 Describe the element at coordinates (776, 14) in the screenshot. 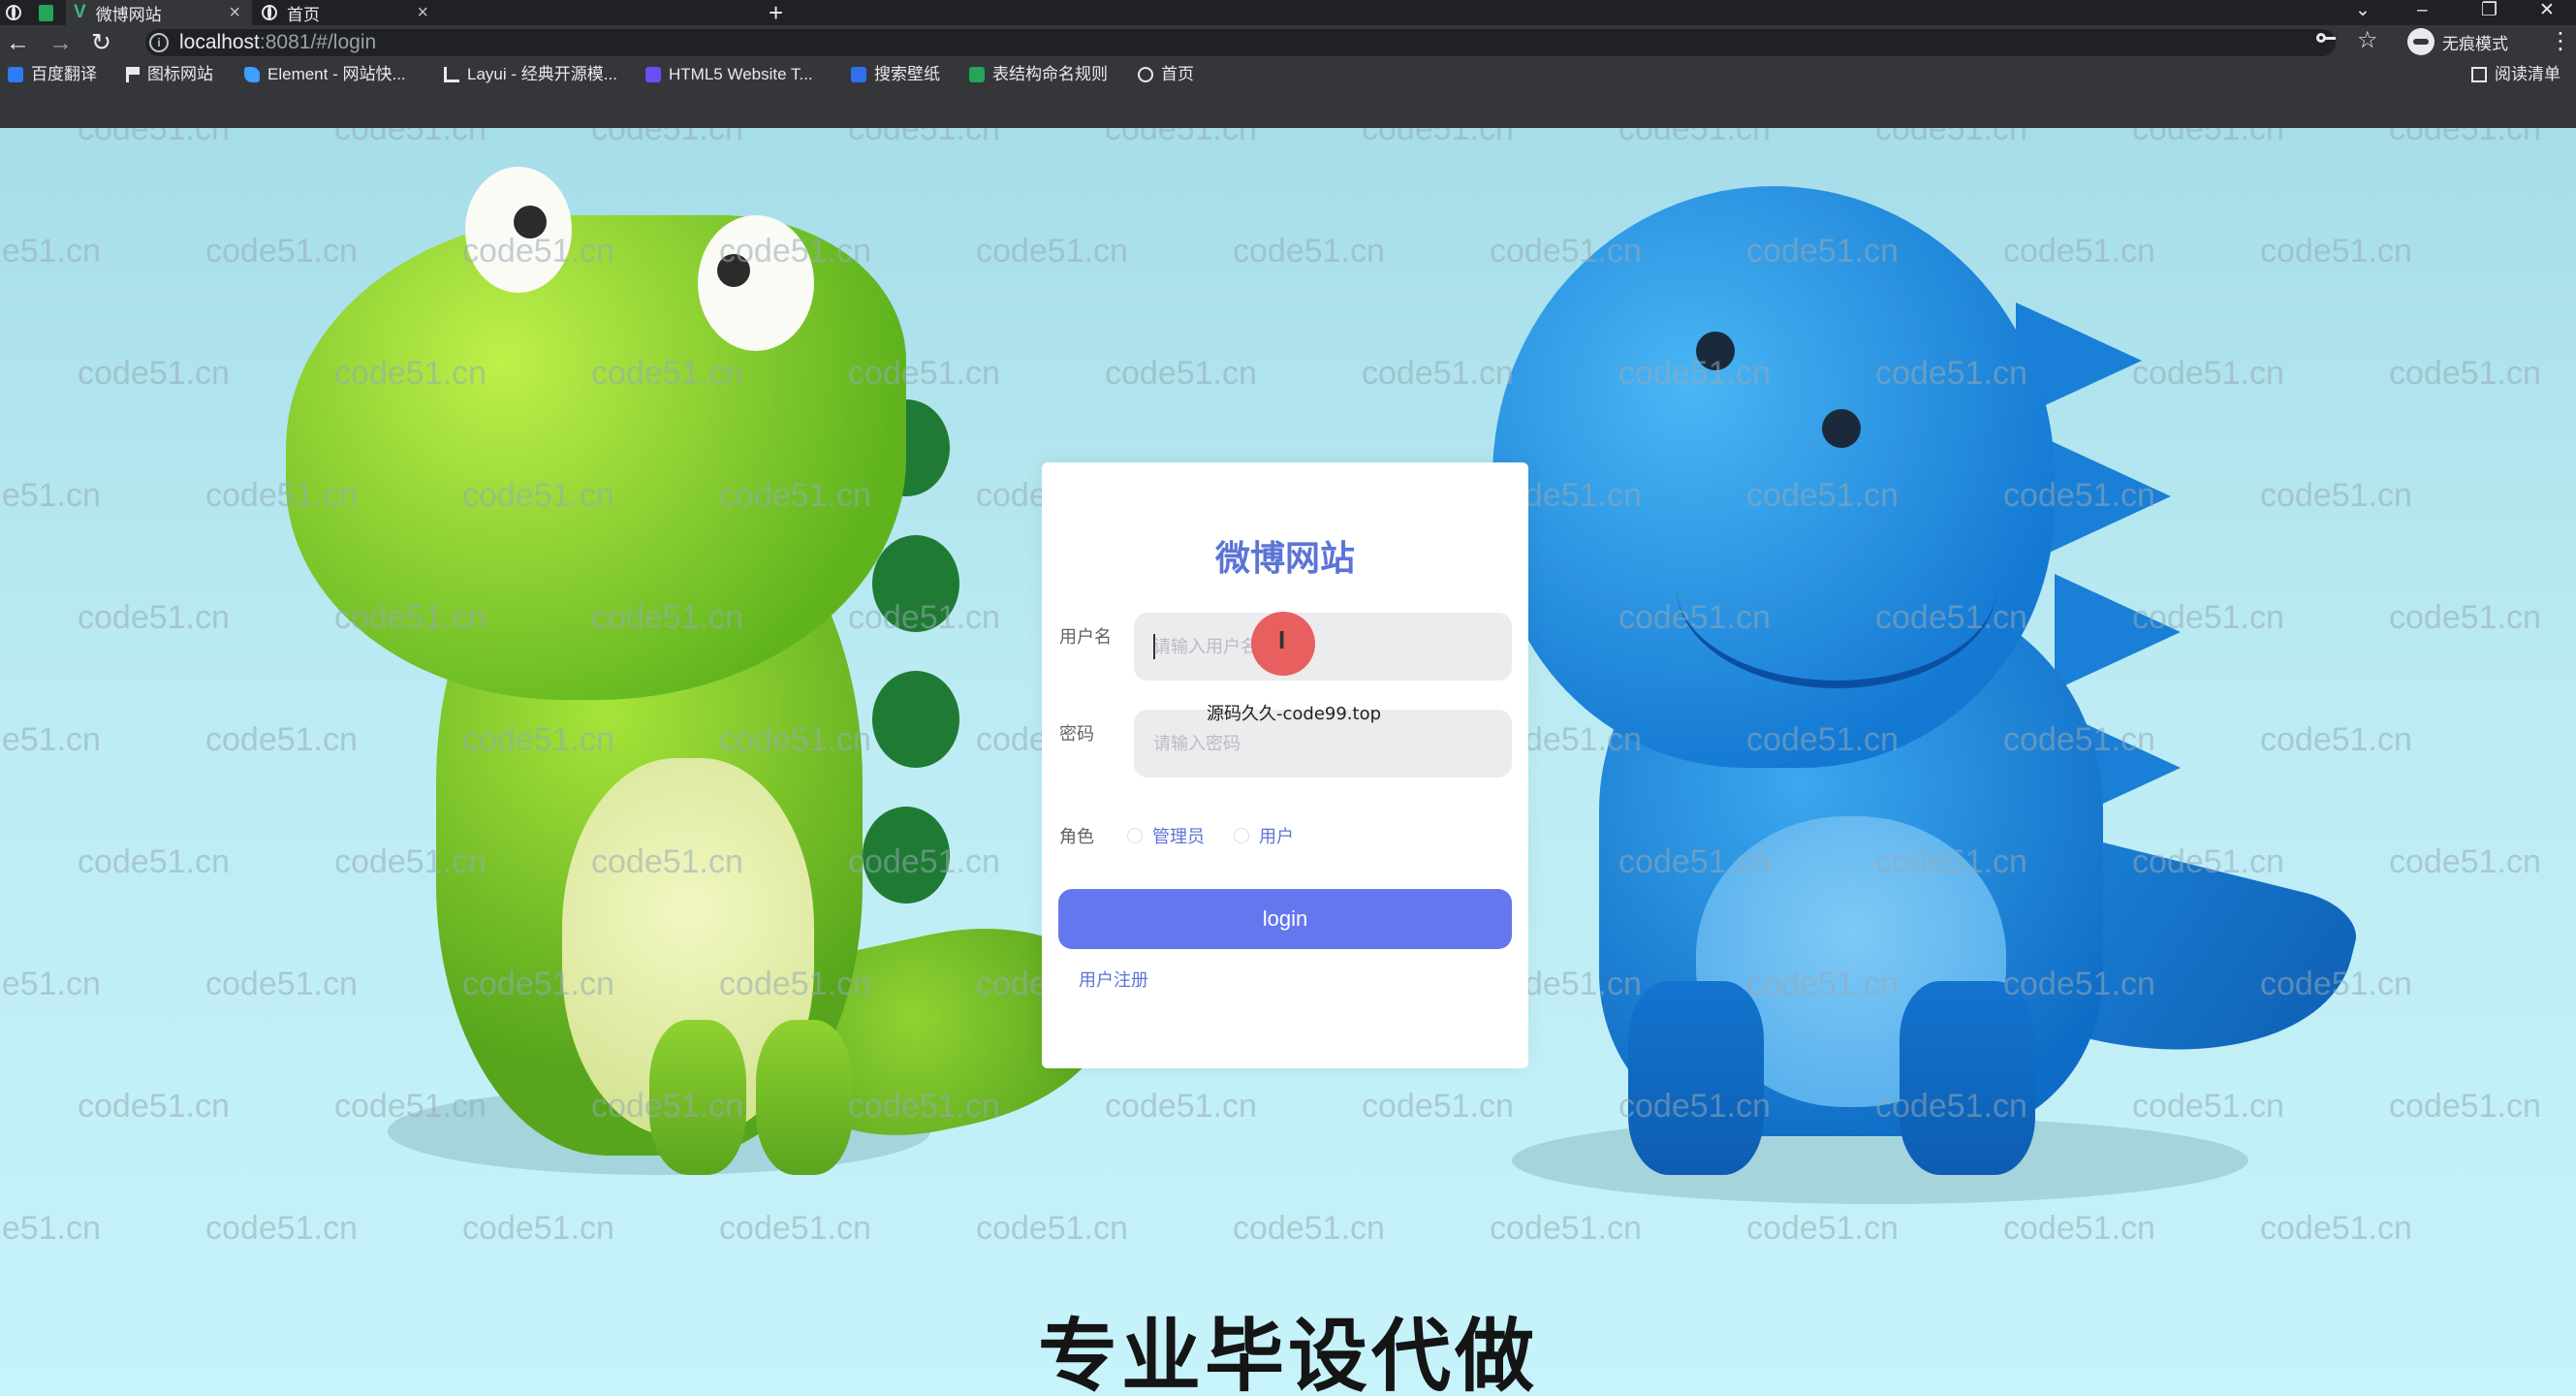

I see `new-tab-button: +` at that location.